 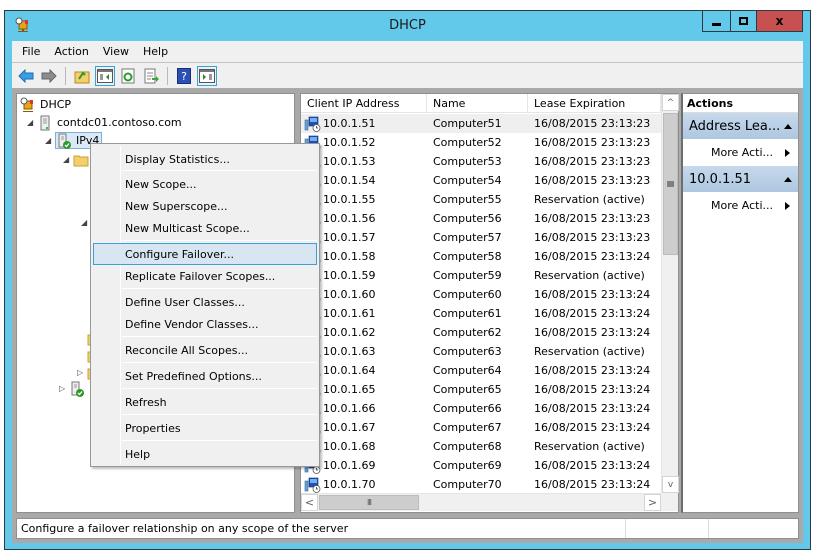 What do you see at coordinates (205, 454) in the screenshot?
I see `context-menu-item-help: Help` at bounding box center [205, 454].